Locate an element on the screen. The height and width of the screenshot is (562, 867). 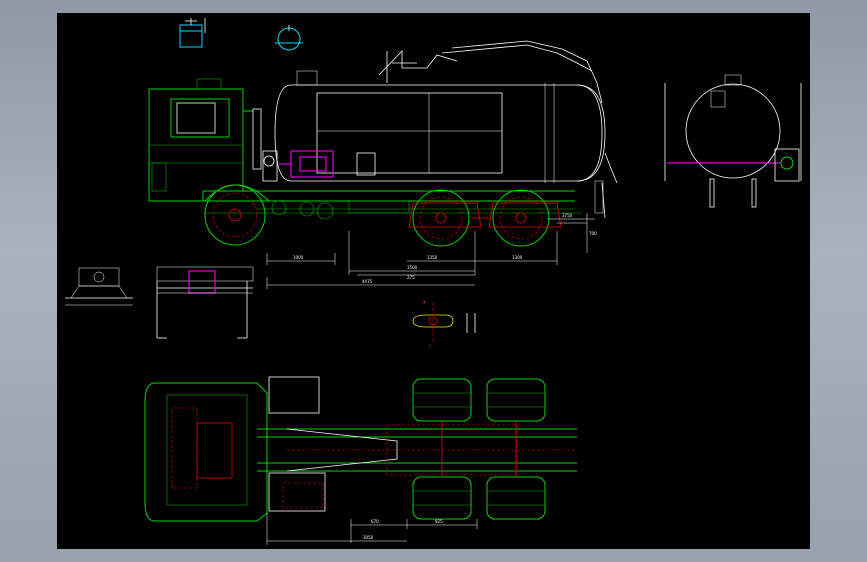
detail-view-mid: φ 1 is located at coordinates (444, 324).